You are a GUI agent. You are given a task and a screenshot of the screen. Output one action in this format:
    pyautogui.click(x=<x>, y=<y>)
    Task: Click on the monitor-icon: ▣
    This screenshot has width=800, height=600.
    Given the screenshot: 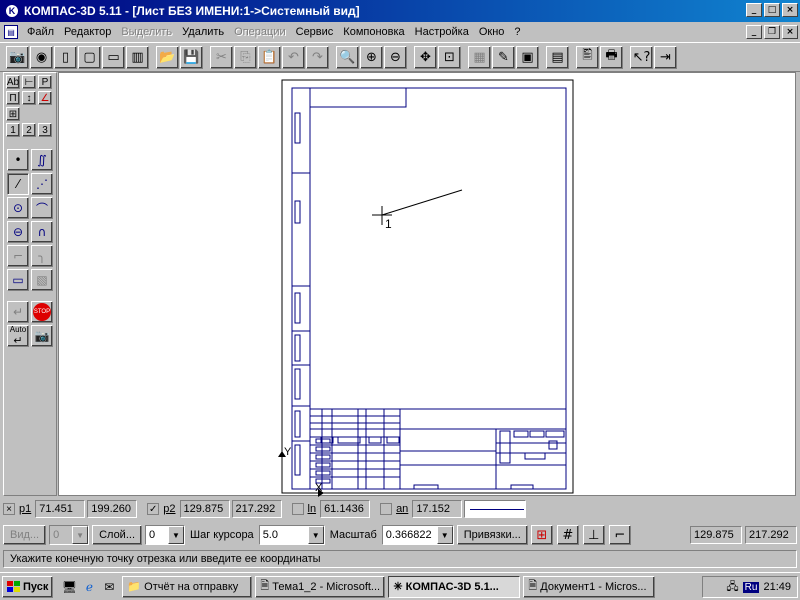 What is the action you would take?
    pyautogui.click(x=527, y=57)
    